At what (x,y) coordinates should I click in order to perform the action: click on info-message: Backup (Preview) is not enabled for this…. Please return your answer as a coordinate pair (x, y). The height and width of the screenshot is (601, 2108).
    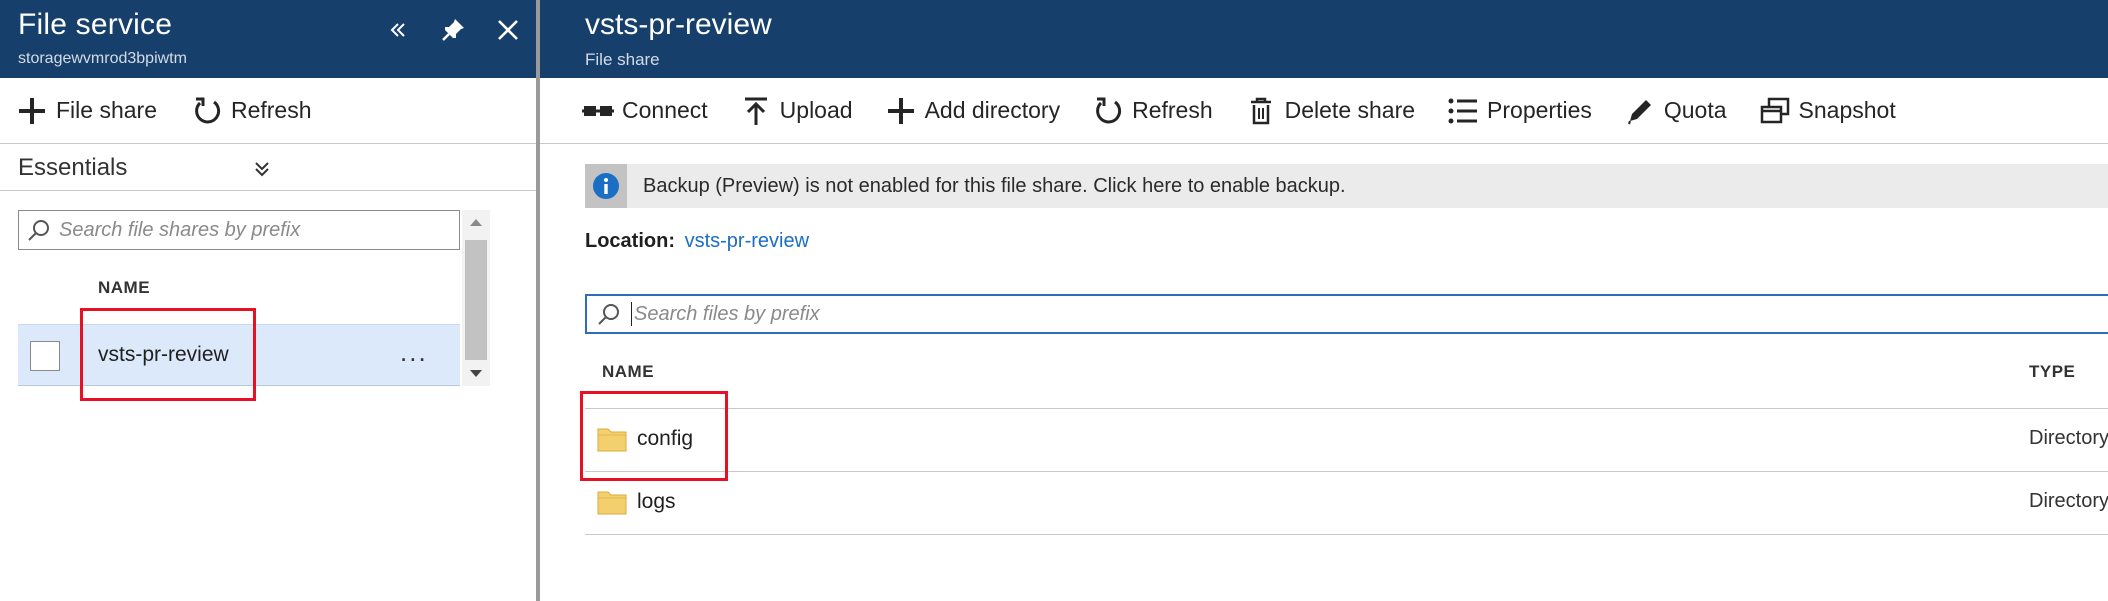
    Looking at the image, I should click on (994, 185).